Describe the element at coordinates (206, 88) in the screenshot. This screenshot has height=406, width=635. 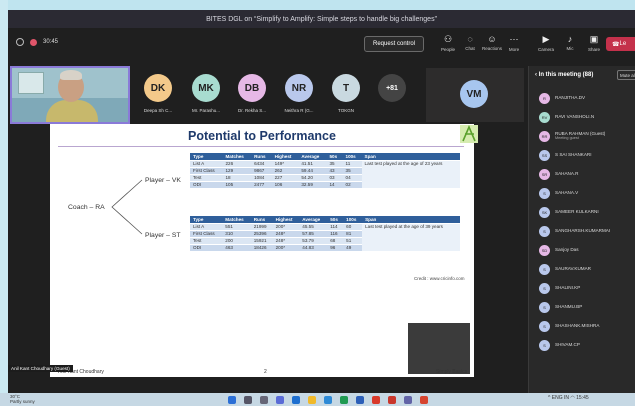
I see `avatar: MK` at that location.